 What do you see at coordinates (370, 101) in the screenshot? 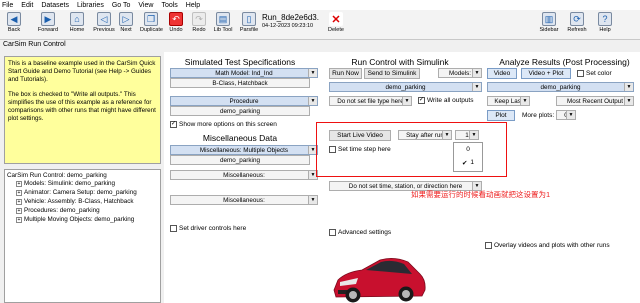
I see `file-type-dropdown: Do not set file type here ▼` at bounding box center [370, 101].